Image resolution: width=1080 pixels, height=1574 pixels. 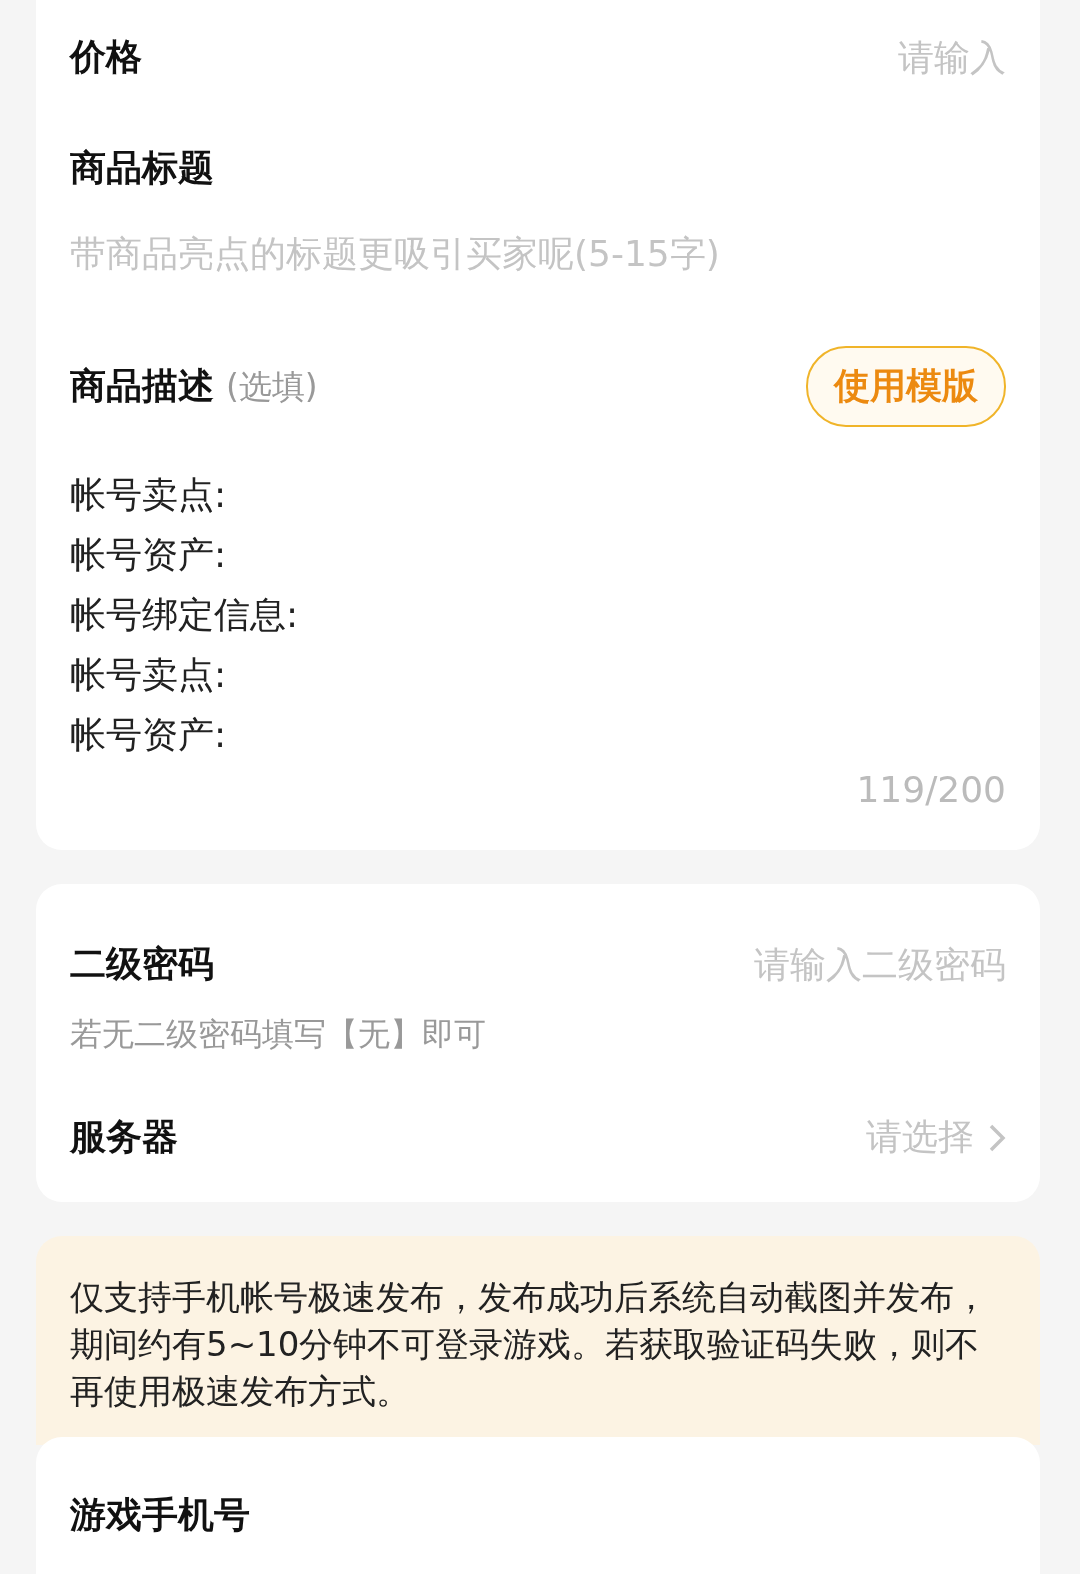 What do you see at coordinates (278, 1034) in the screenshot?
I see `password-hint: 若无二级密码填写【无】即可` at bounding box center [278, 1034].